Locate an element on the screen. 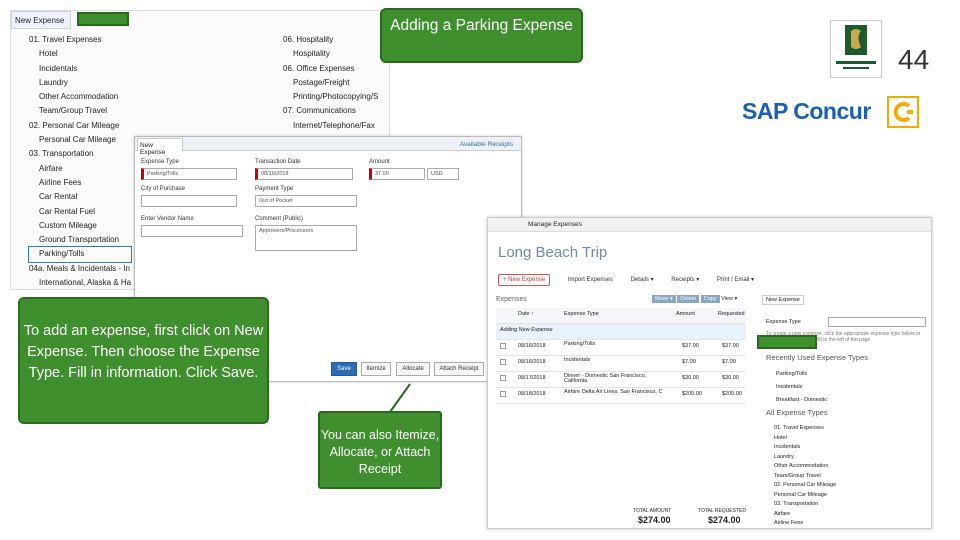 The width and height of the screenshot is (960, 540). table-row: 08/16/2018 Incidentals $7.00 $7.00 is located at coordinates (621, 364).